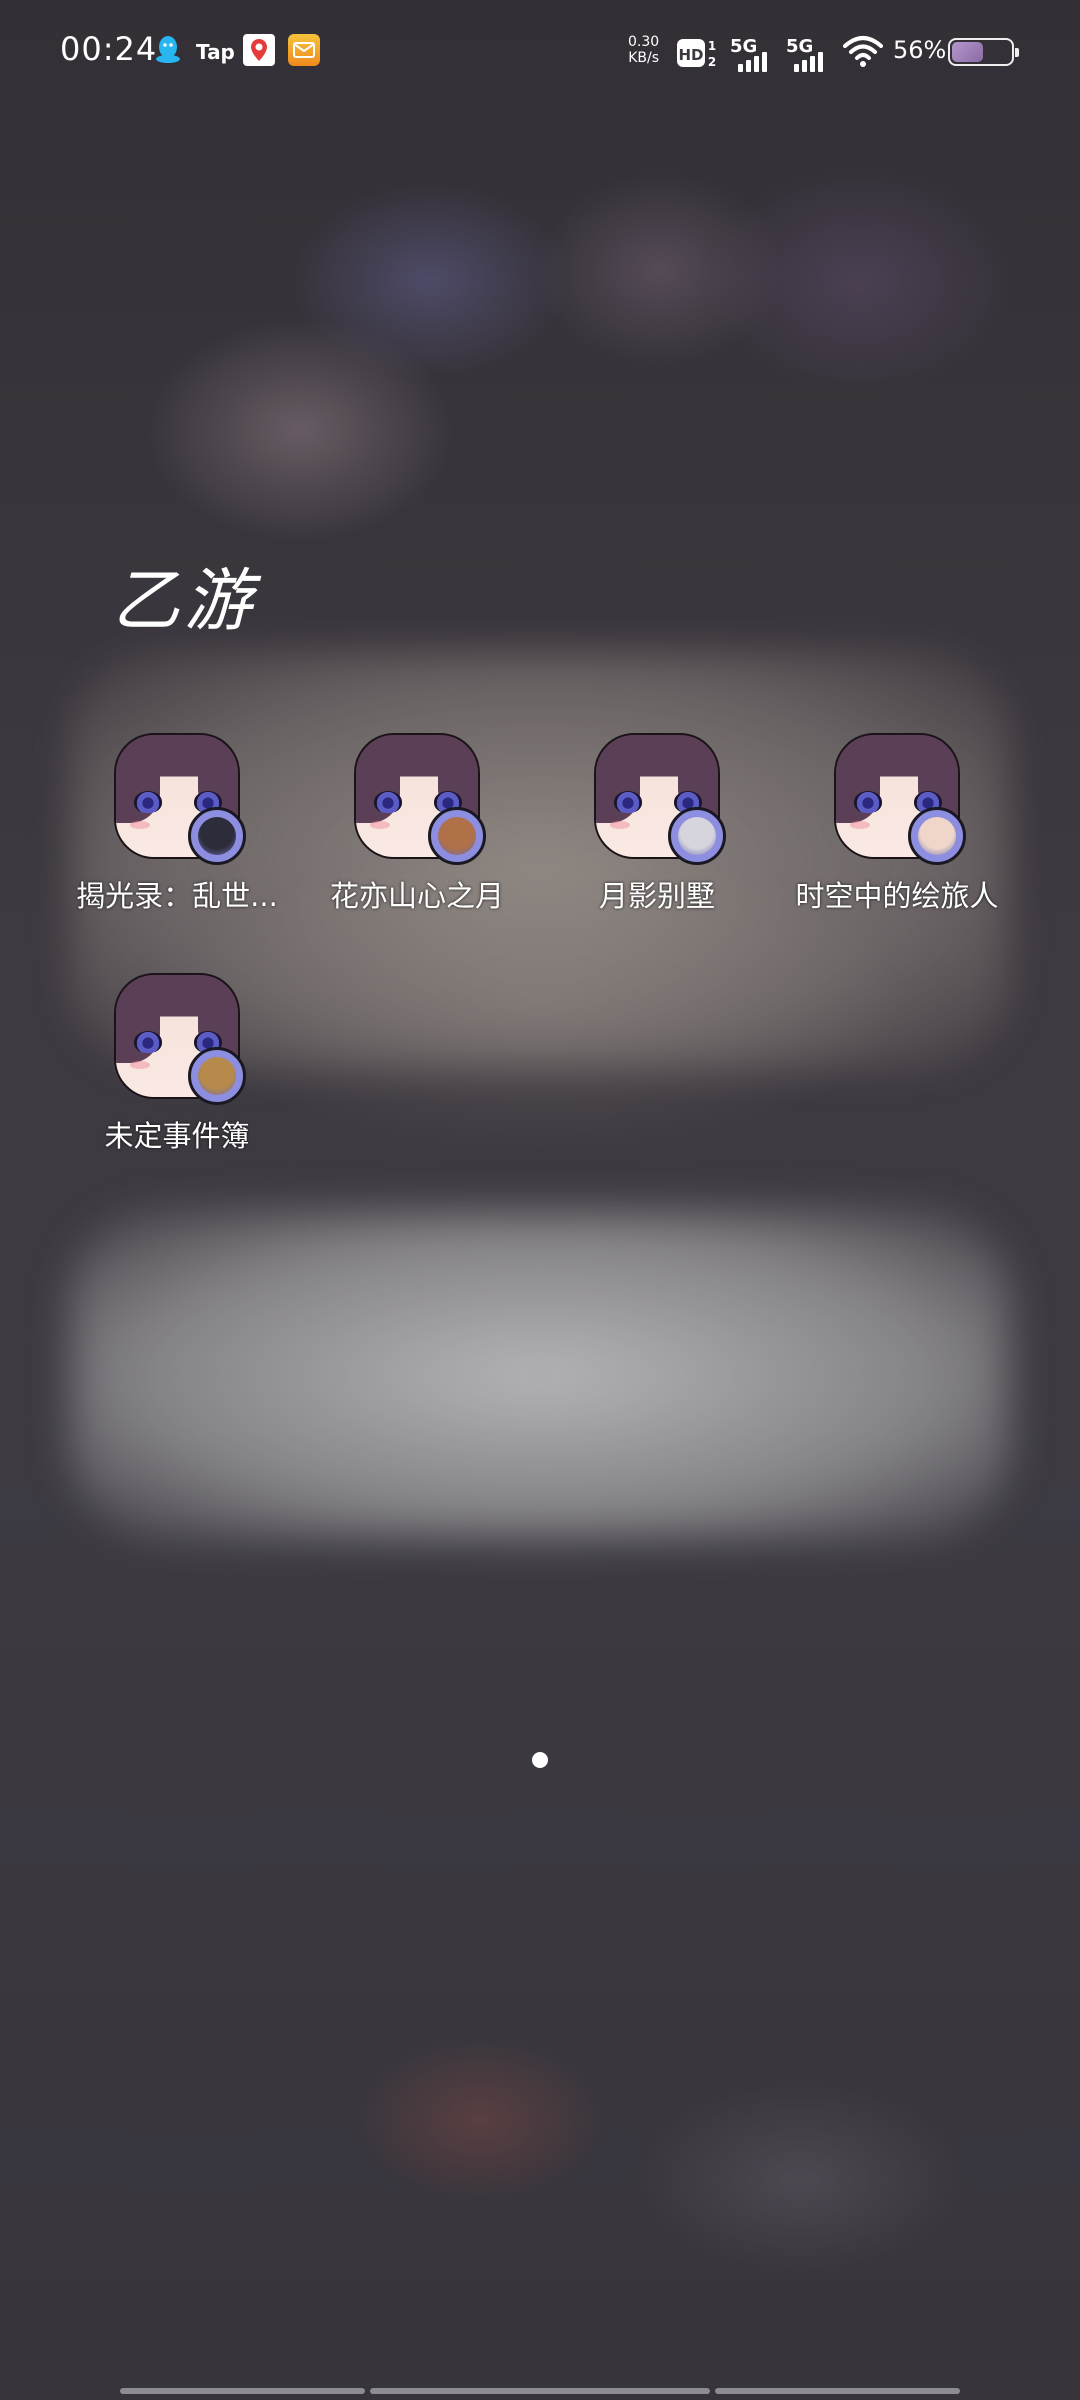  Describe the element at coordinates (712, 62) in the screenshot. I see `svg-text: 2` at that location.